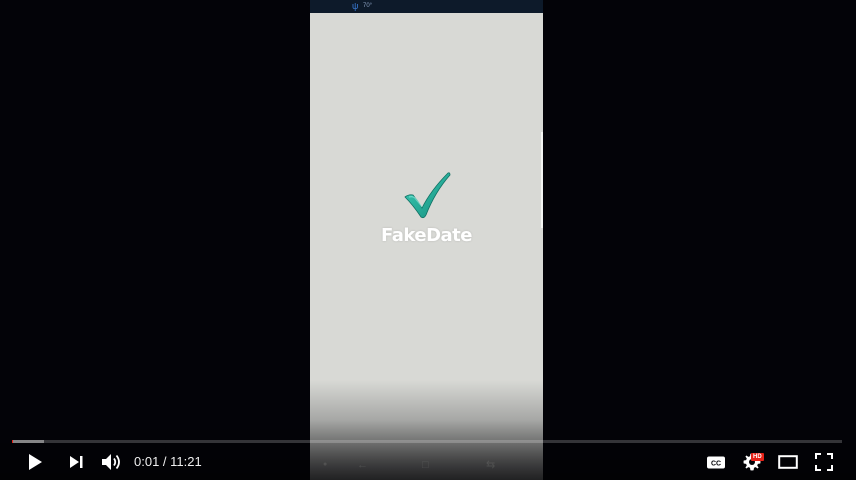  I want to click on usb-icon: ψ, so click(355, 6).